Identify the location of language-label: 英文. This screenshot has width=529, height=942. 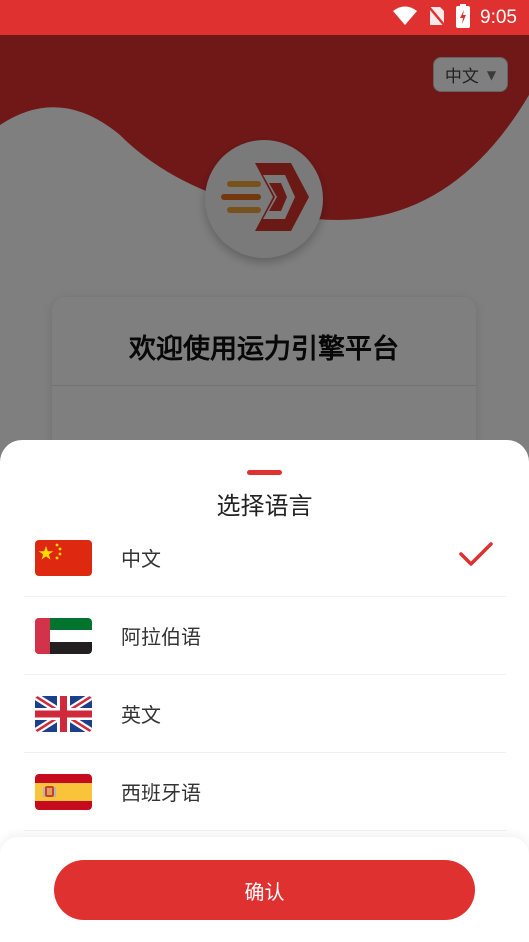
(141, 715).